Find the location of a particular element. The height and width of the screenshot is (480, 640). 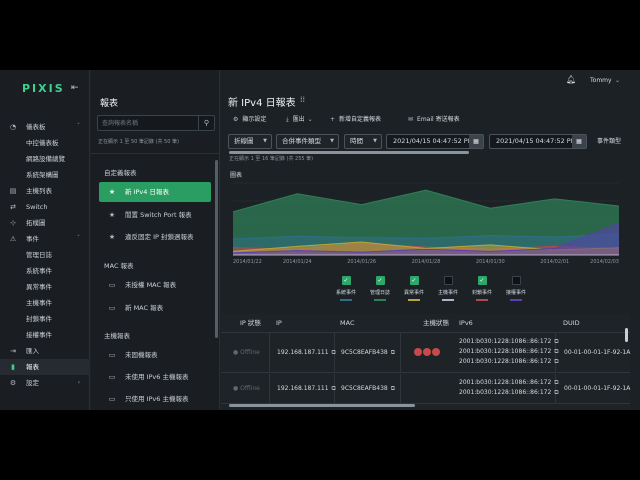

legend-item: 主機事件 is located at coordinates (448, 288).